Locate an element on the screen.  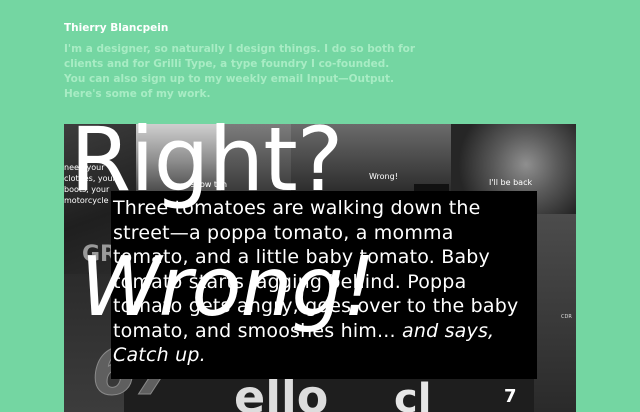
site-name: Thierry Blancpein is located at coordinates (116, 28).